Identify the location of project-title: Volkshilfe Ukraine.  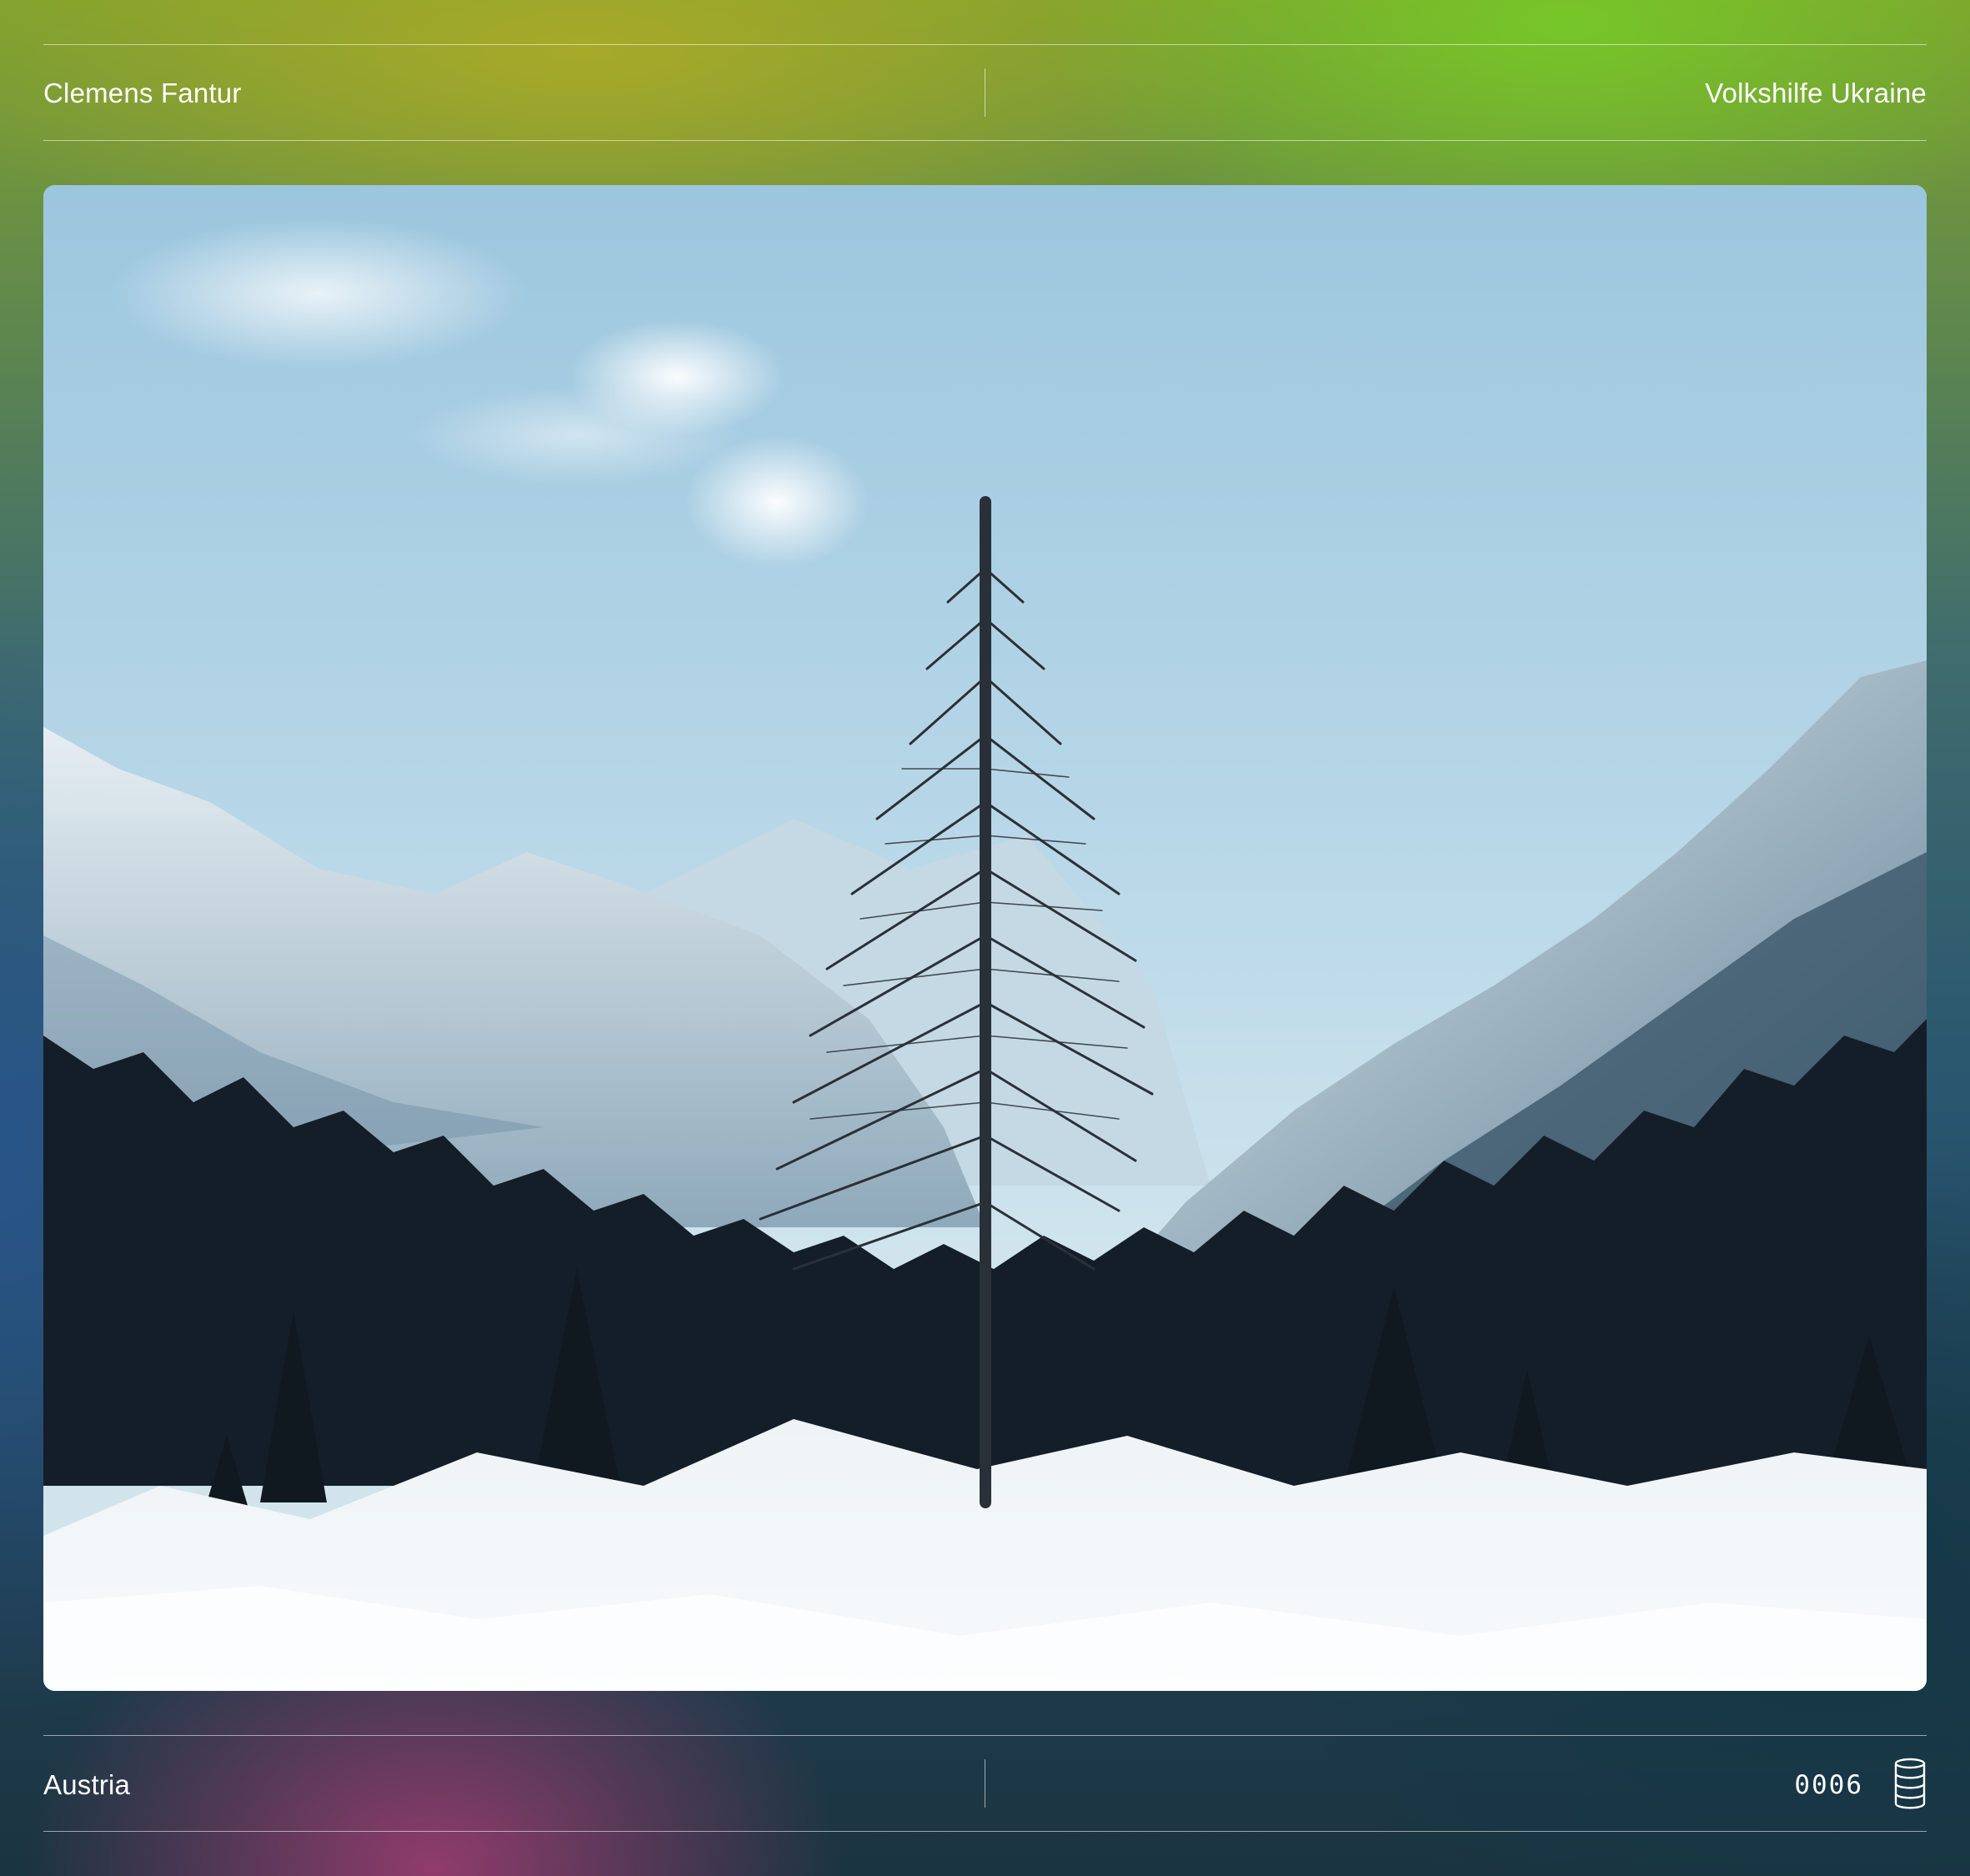
(1816, 93).